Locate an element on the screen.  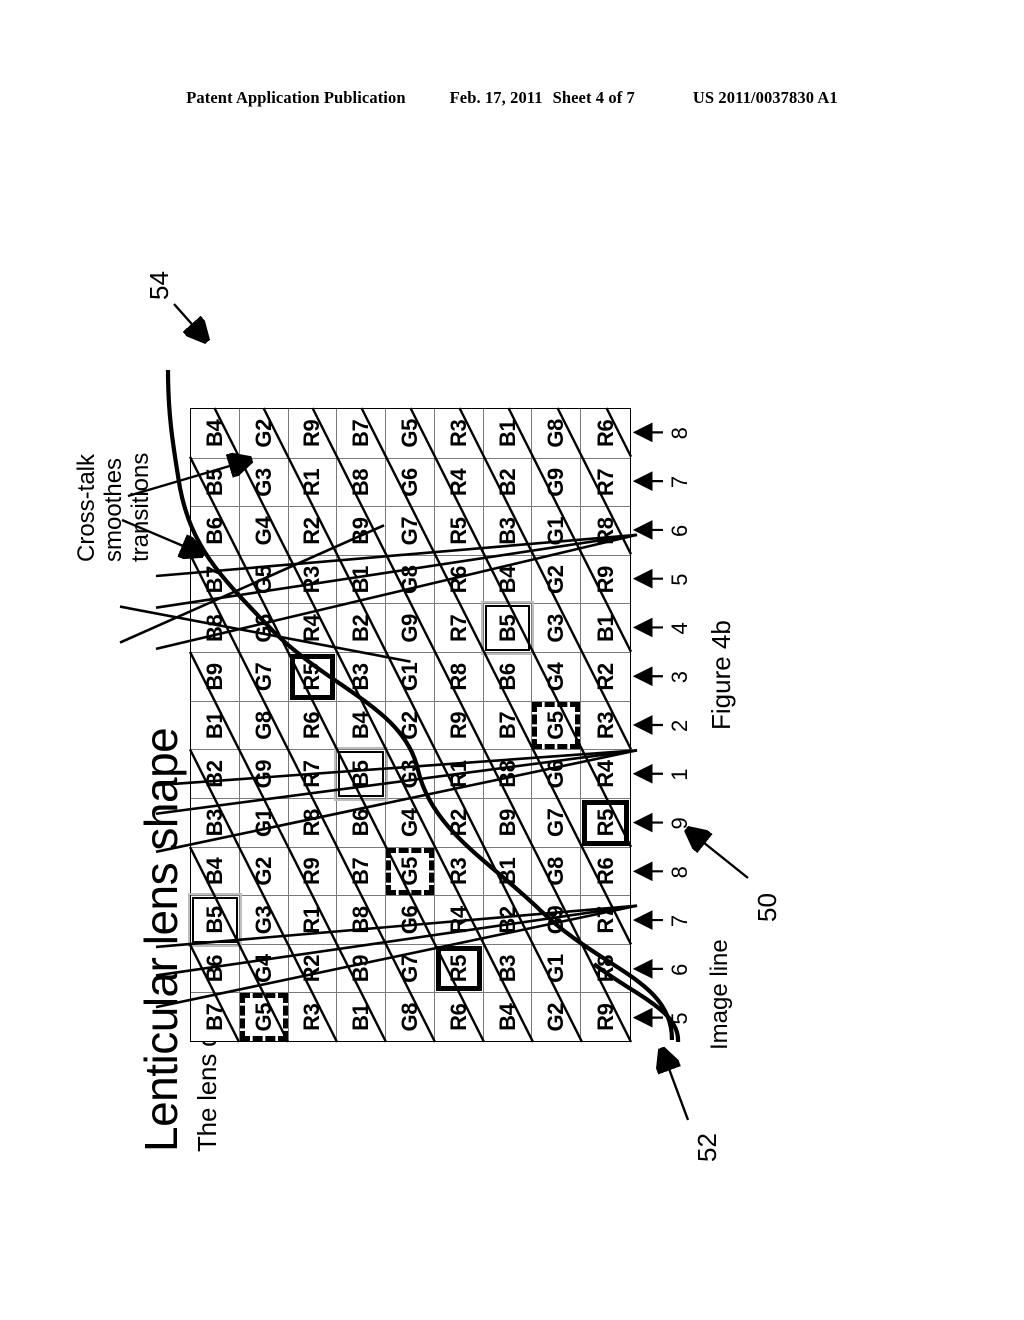
pixel-cell: R1 is located at coordinates (313, 482).